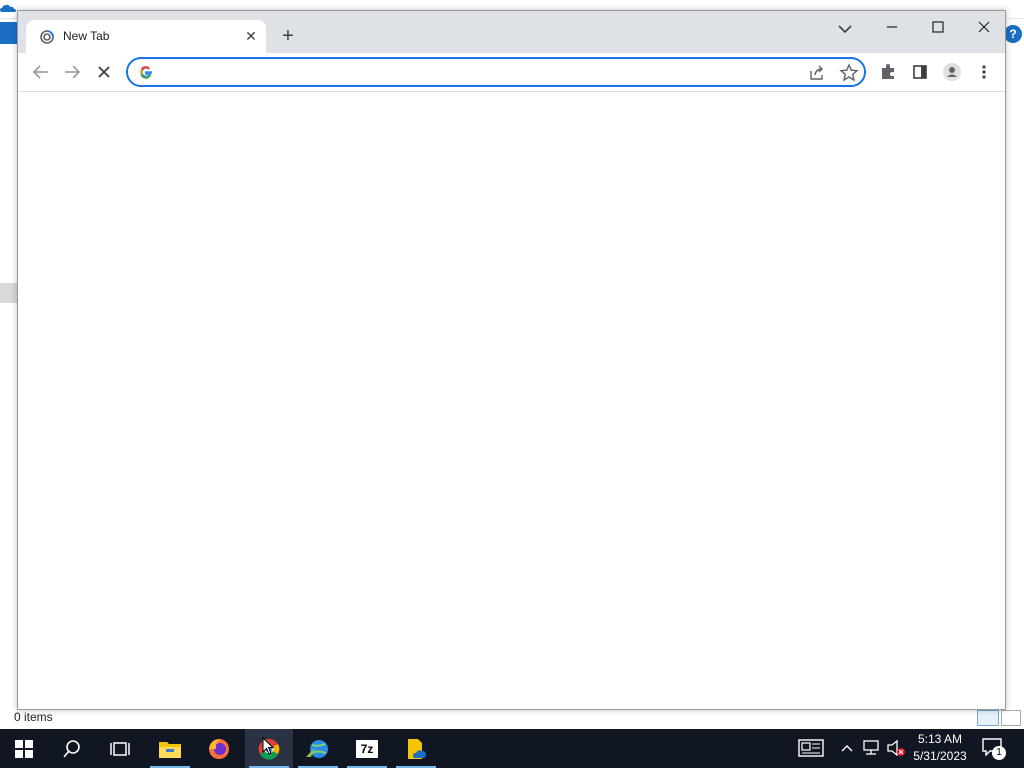 The image size is (1024, 768). What do you see at coordinates (888, 72) in the screenshot?
I see `extensions-puzzle-icon` at bounding box center [888, 72].